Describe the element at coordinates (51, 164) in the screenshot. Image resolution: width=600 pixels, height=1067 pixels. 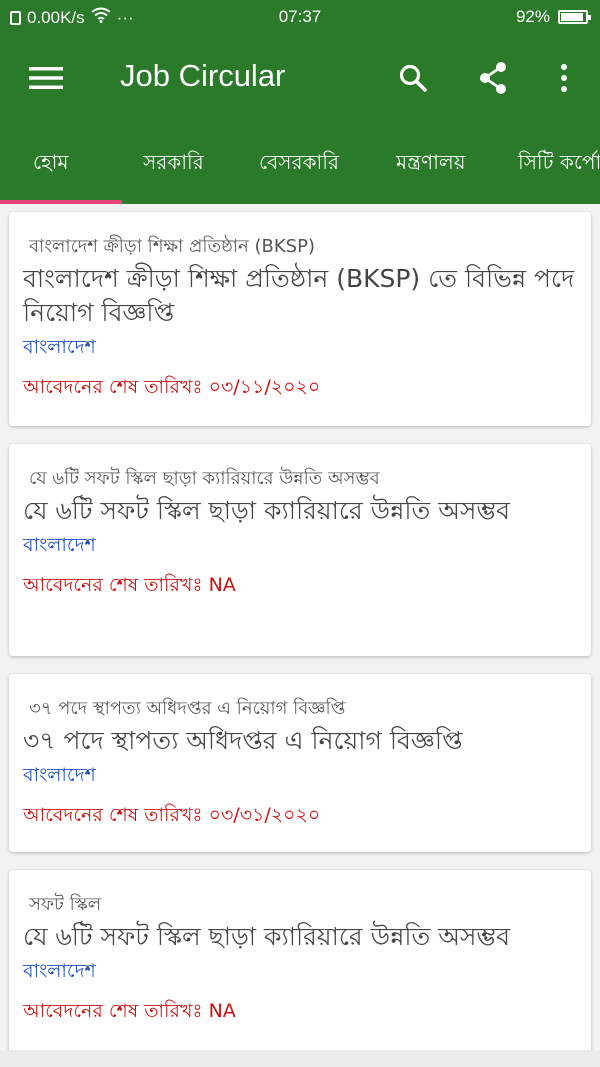
I see `tab-home: হোম` at that location.